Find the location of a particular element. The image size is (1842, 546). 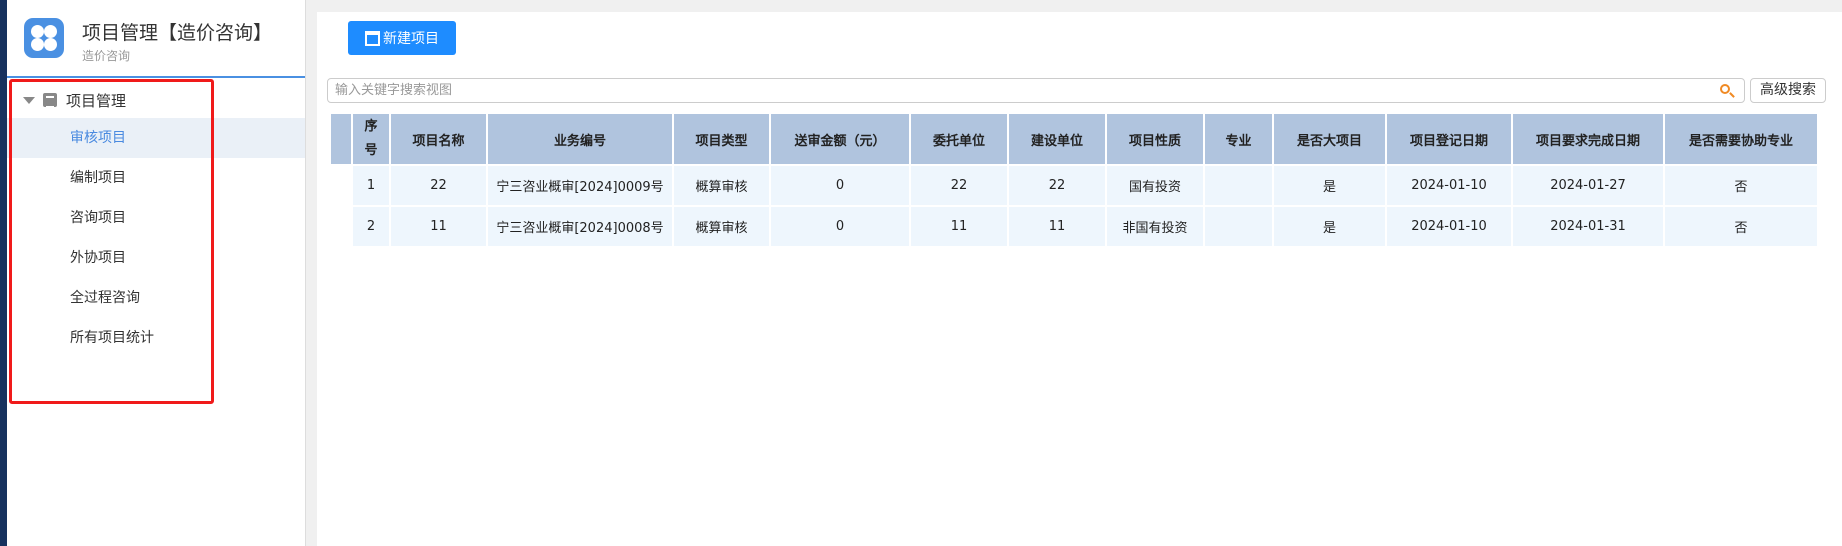

table-cell: 宁三咨业概审[2024]0008号 is located at coordinates (580, 227).